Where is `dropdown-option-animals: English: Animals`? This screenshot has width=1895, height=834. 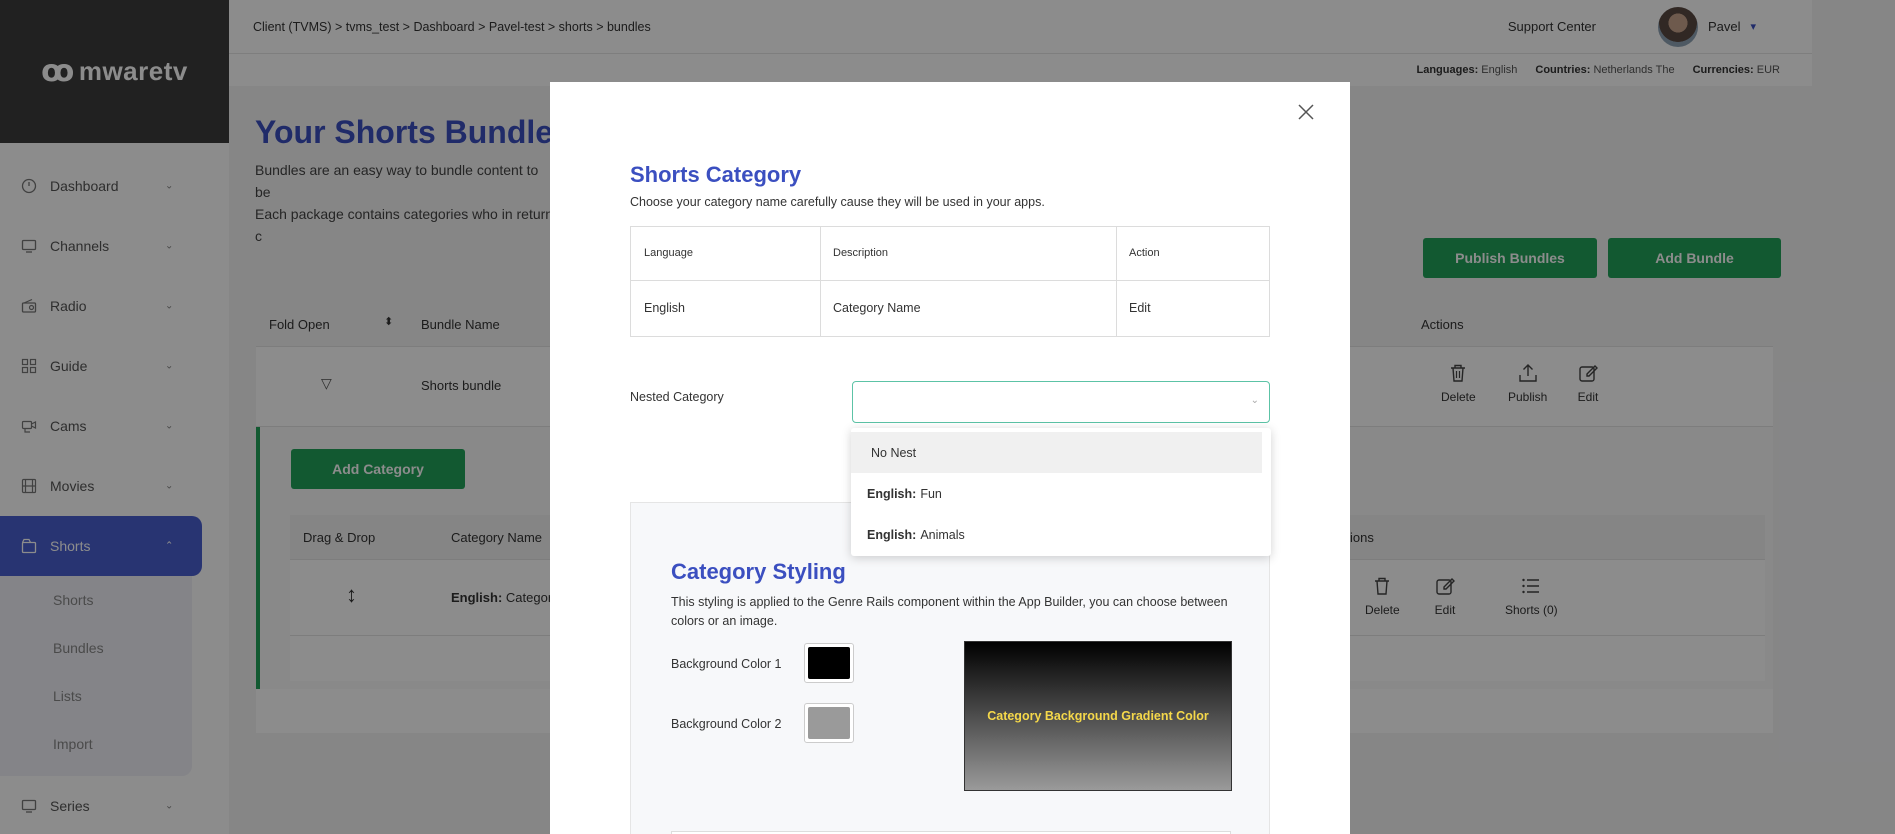
dropdown-option-animals: English: Animals is located at coordinates (1056, 534).